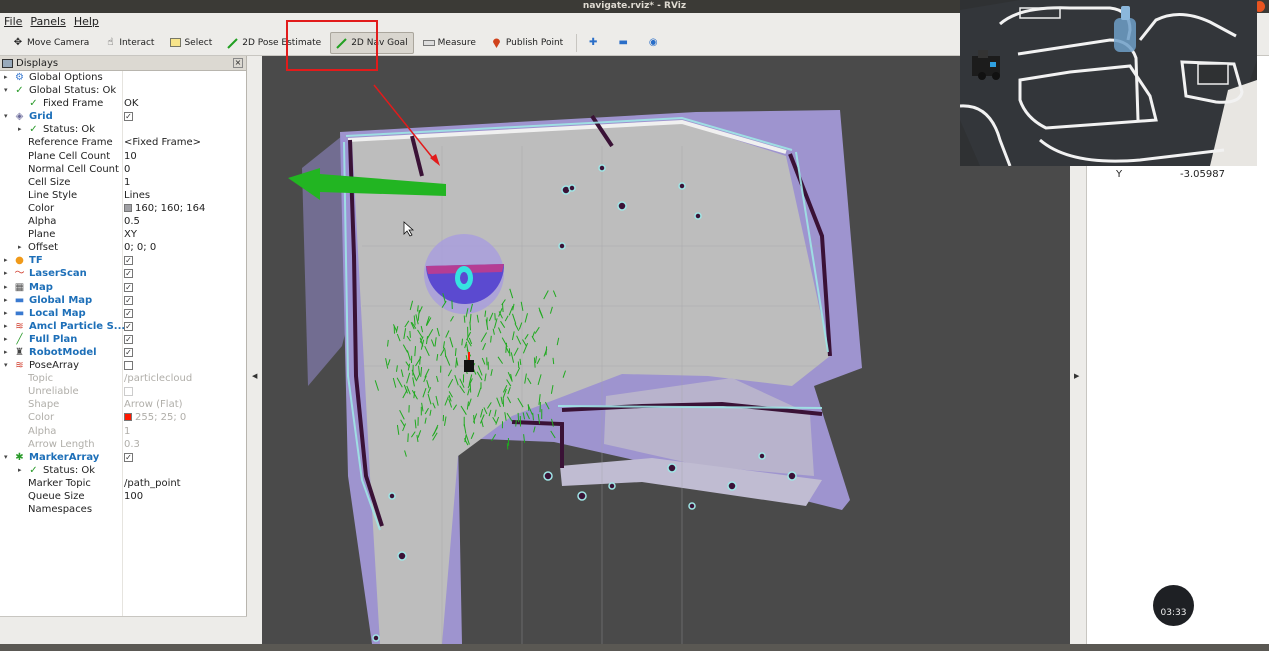 The image size is (1269, 651). Describe the element at coordinates (130, 234) in the screenshot. I see `display-value: XY` at that location.